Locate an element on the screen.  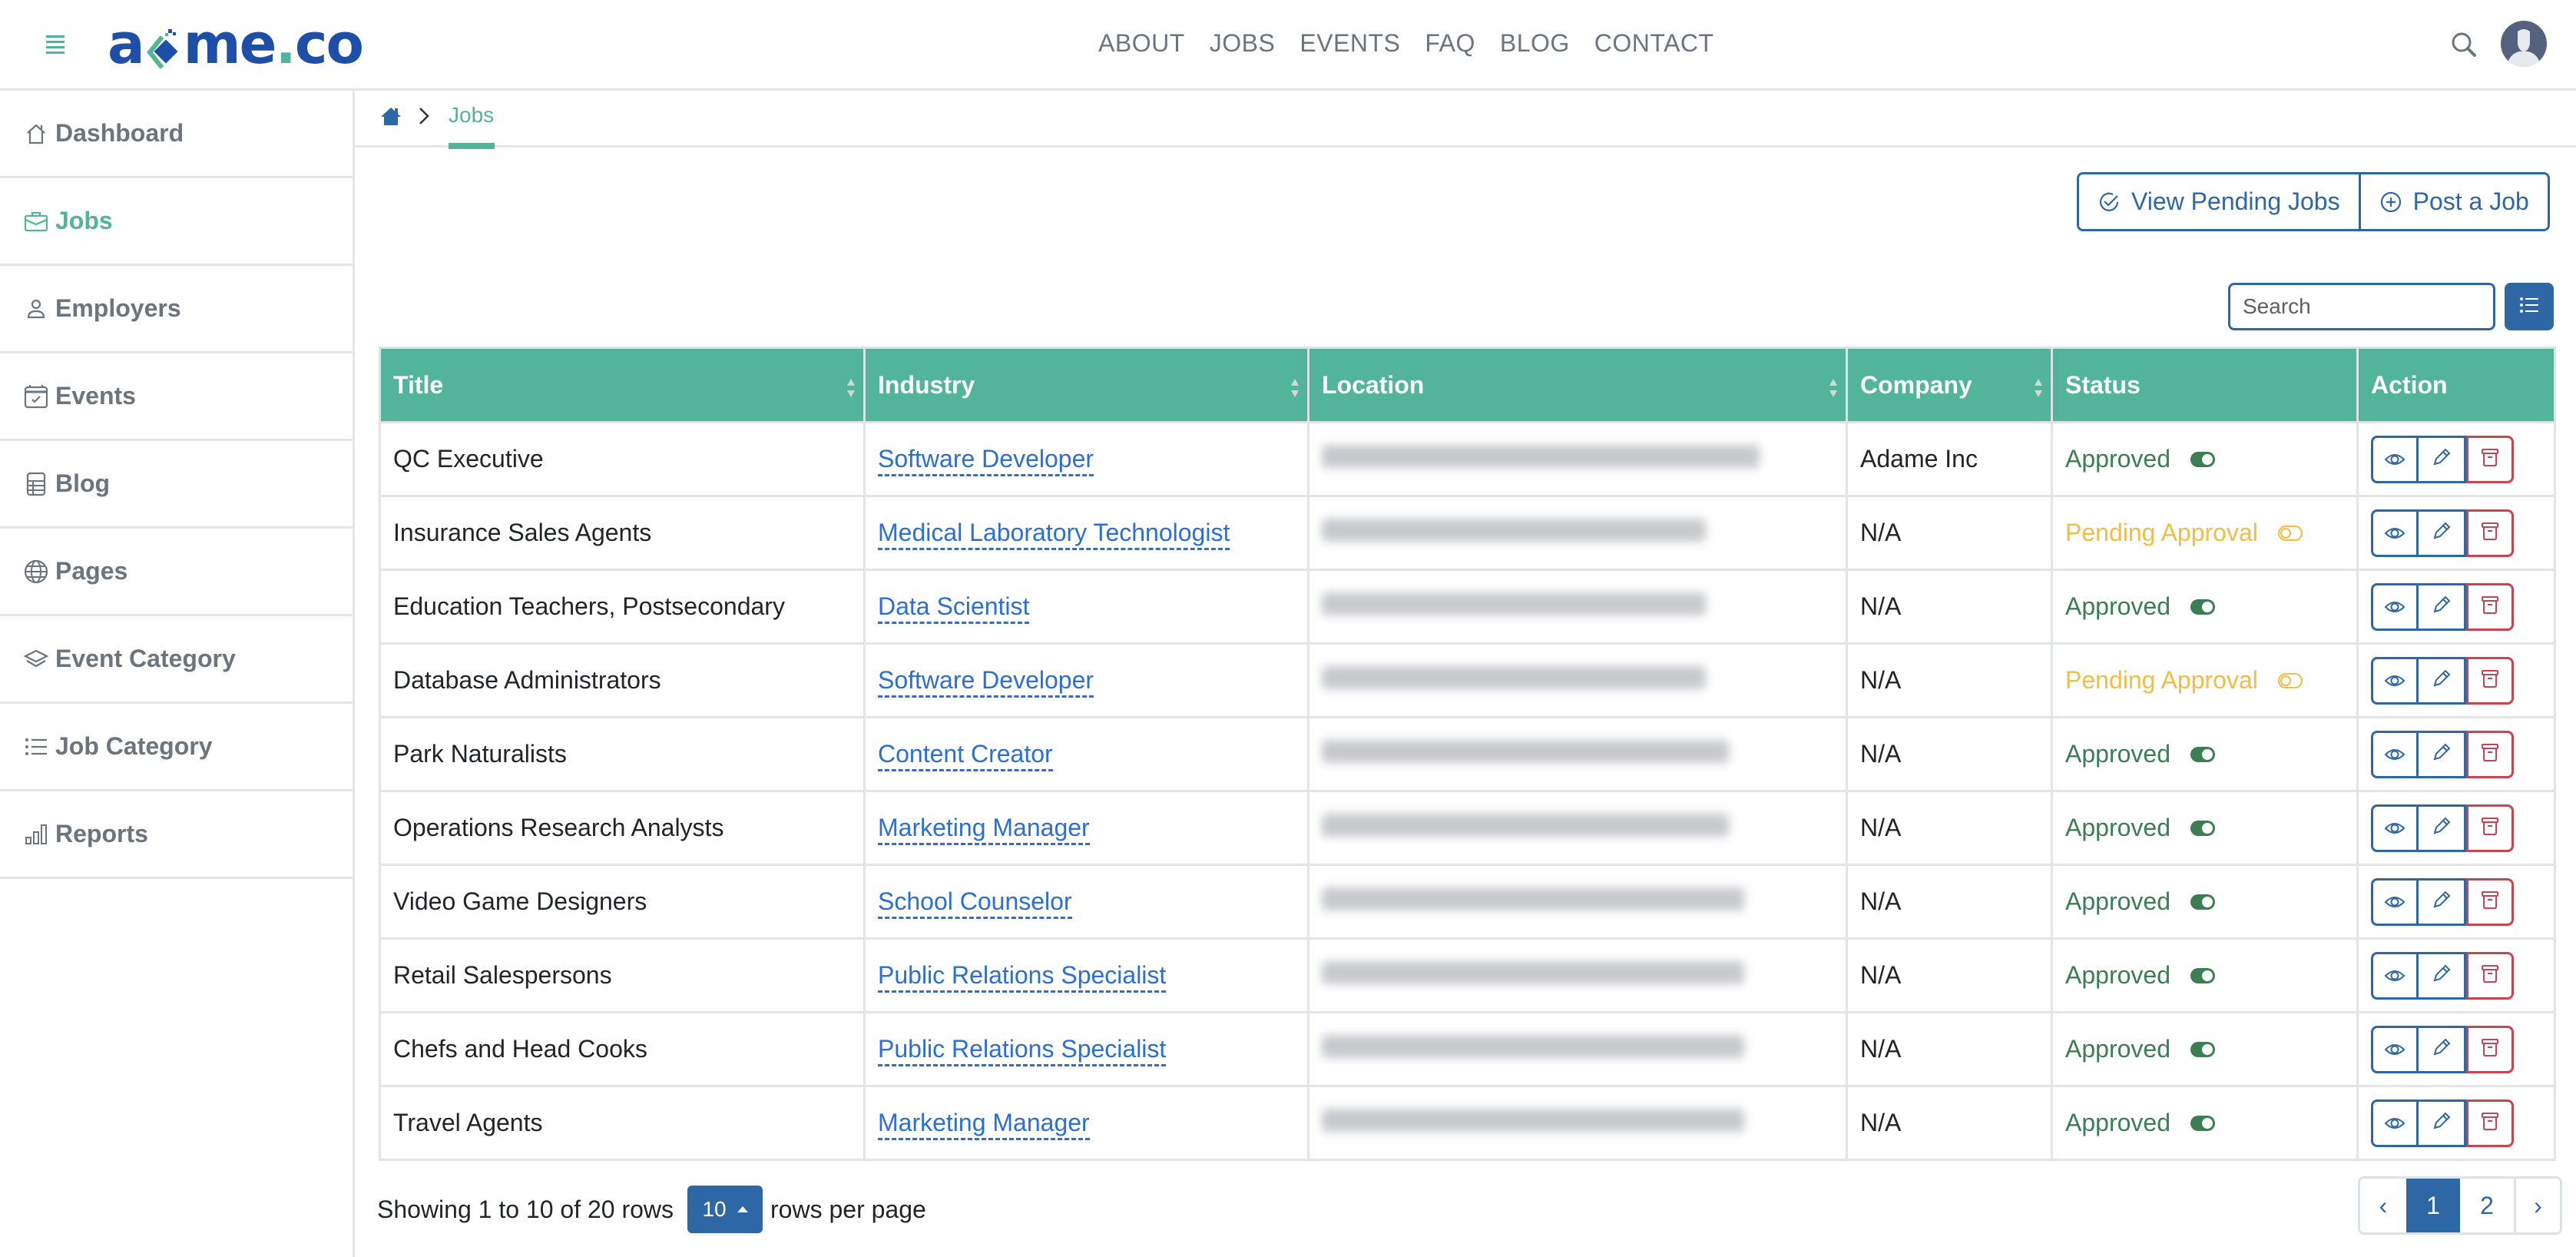
nav-contact: CONTACT is located at coordinates (1654, 43).